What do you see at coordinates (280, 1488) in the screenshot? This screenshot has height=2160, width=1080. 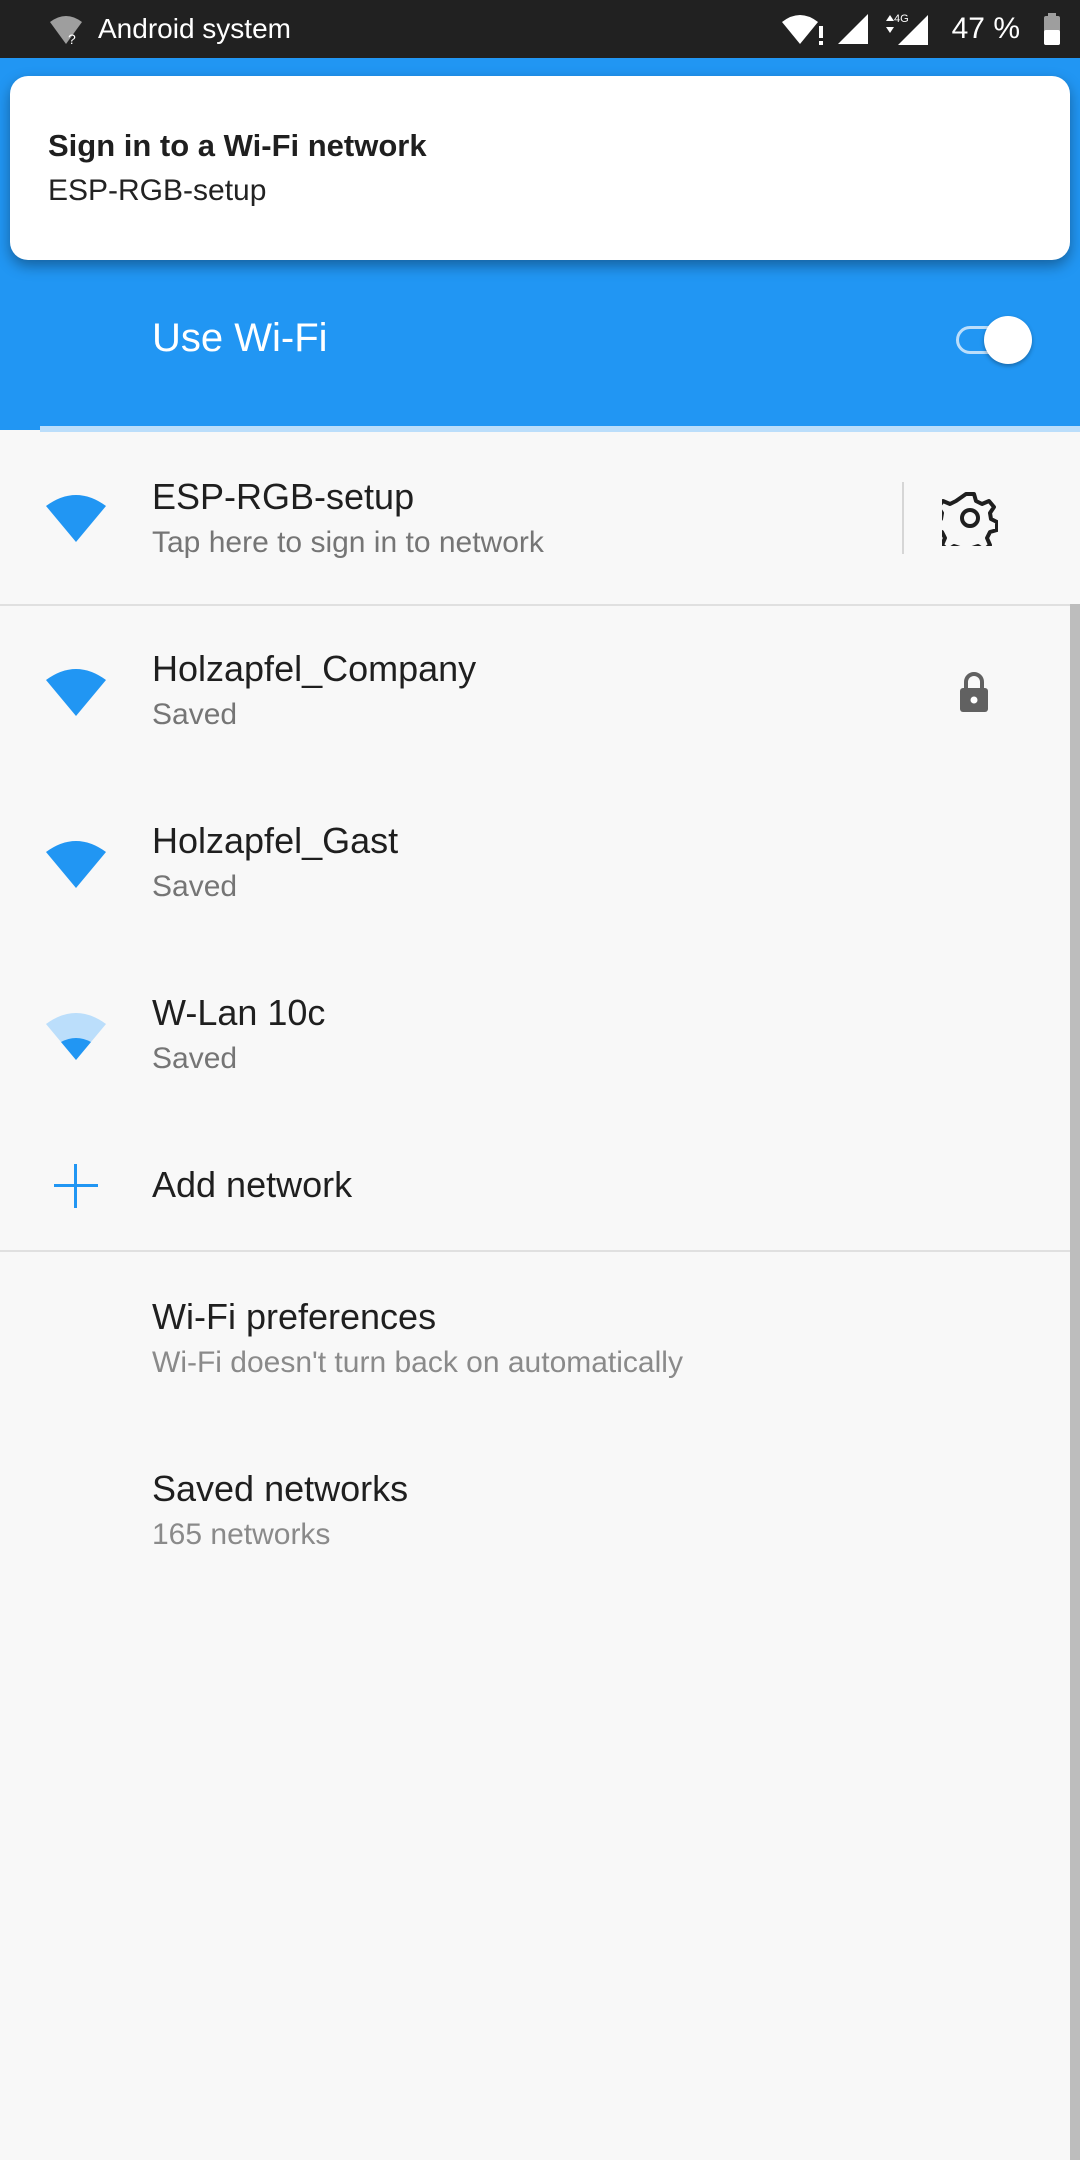 I see `saved-networks-title: Saved networks` at bounding box center [280, 1488].